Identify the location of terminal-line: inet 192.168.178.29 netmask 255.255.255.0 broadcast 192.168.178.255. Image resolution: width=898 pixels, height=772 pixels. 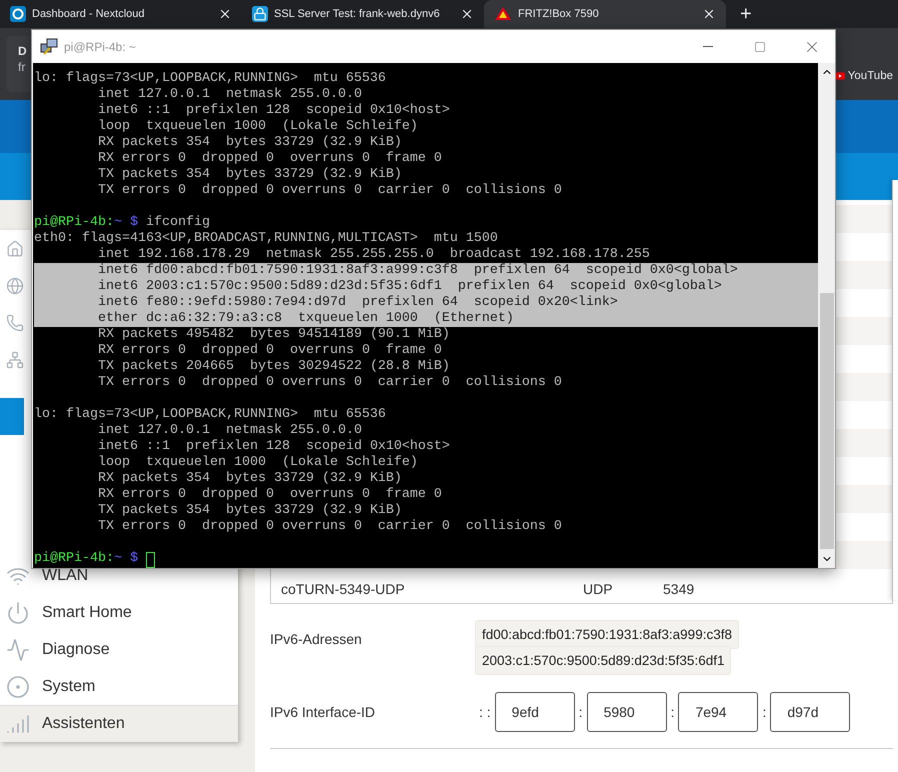
(374, 255).